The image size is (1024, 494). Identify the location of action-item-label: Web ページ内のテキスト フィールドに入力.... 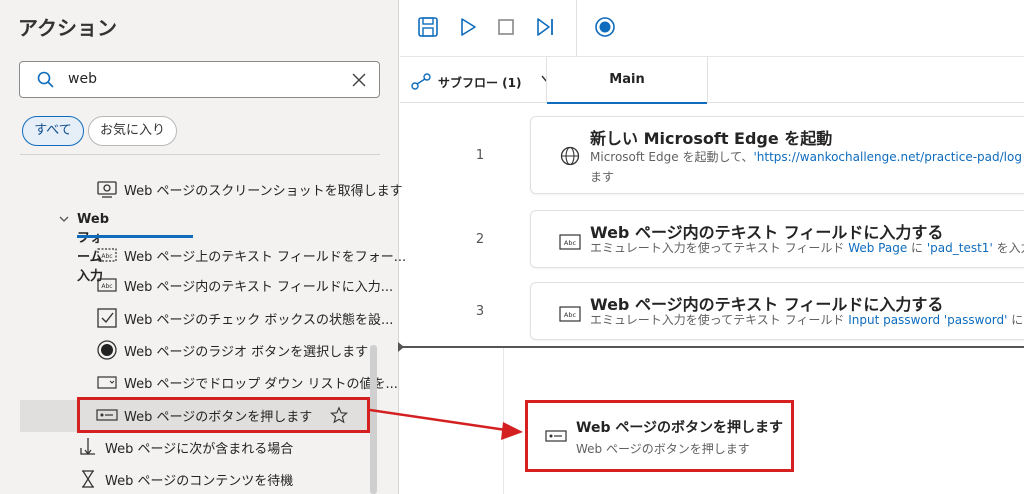
(259, 287).